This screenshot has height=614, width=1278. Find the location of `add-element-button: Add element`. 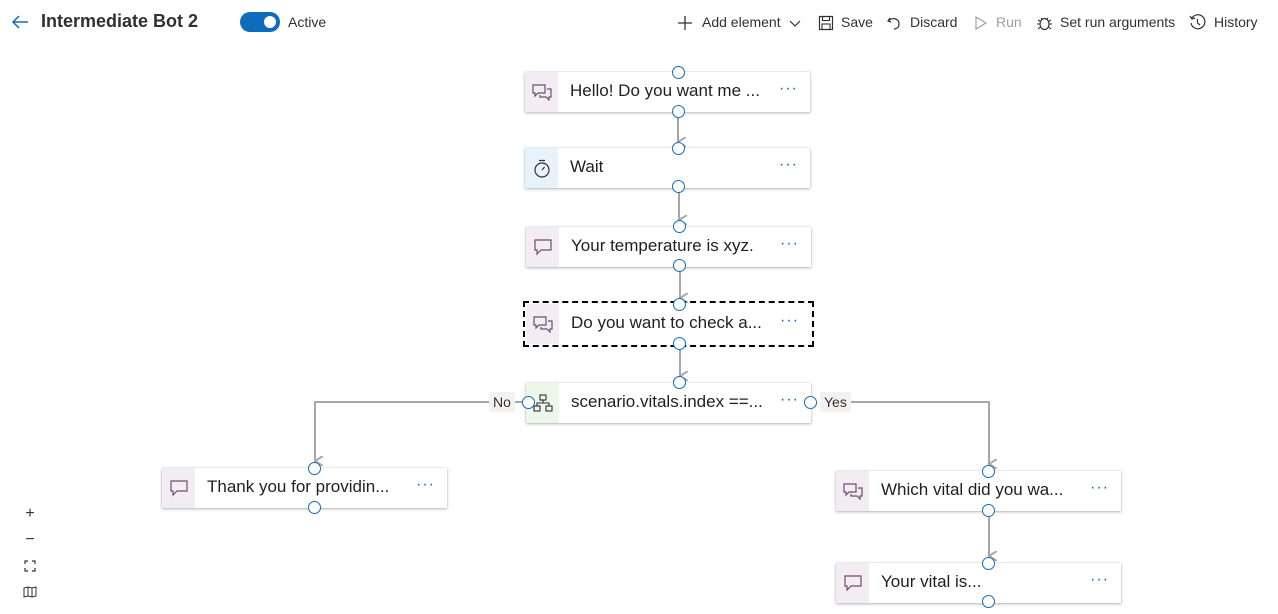

add-element-button: Add element is located at coordinates (739, 24).